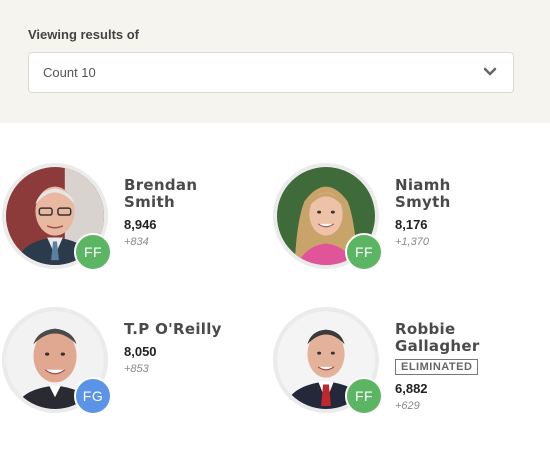  I want to click on candidate-last-name: Smyth, so click(423, 202).